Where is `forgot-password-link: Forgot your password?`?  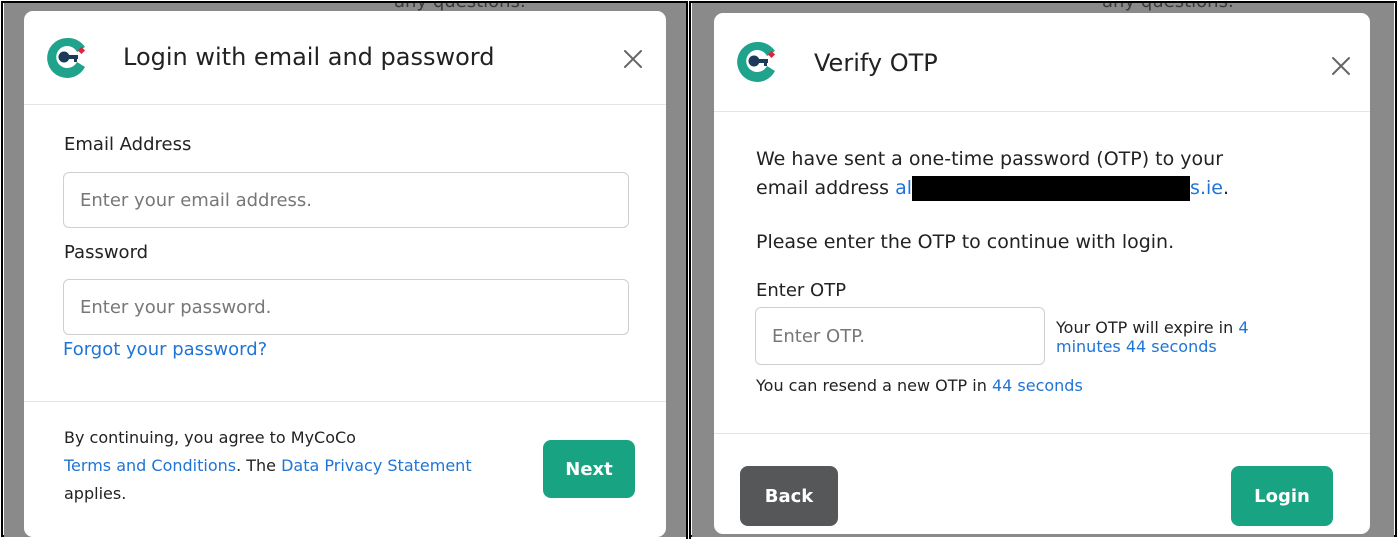
forgot-password-link: Forgot your password? is located at coordinates (165, 349).